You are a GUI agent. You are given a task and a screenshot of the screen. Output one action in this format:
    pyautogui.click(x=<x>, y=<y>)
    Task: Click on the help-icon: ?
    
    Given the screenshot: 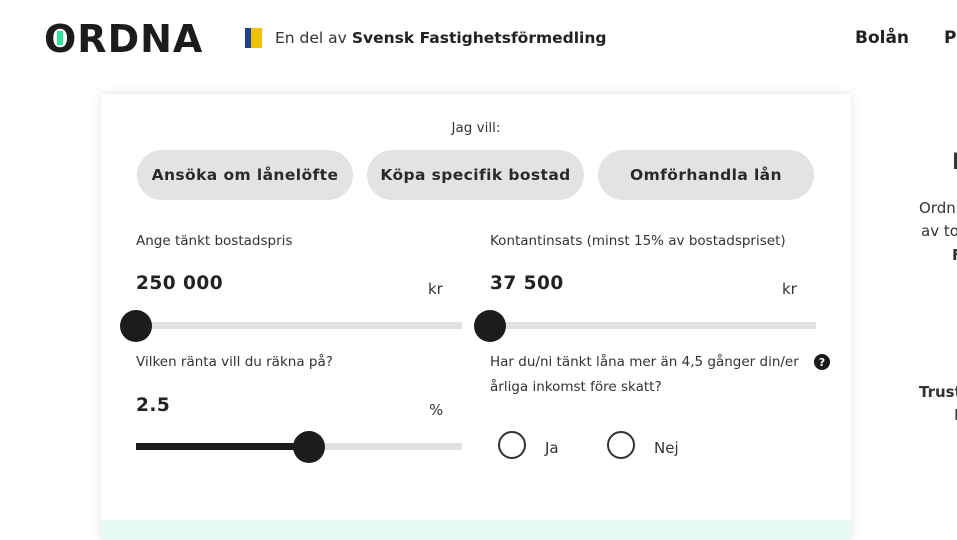 What is the action you would take?
    pyautogui.click(x=822, y=362)
    